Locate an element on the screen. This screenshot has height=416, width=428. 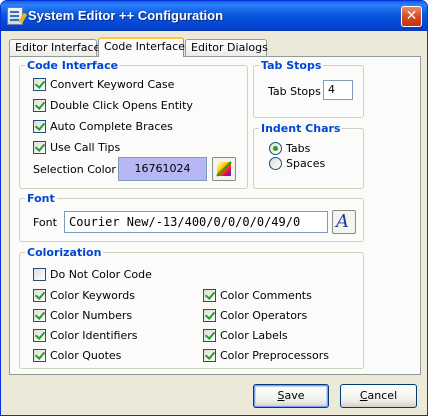
checkbox-label: Color Operators is located at coordinates (264, 315).